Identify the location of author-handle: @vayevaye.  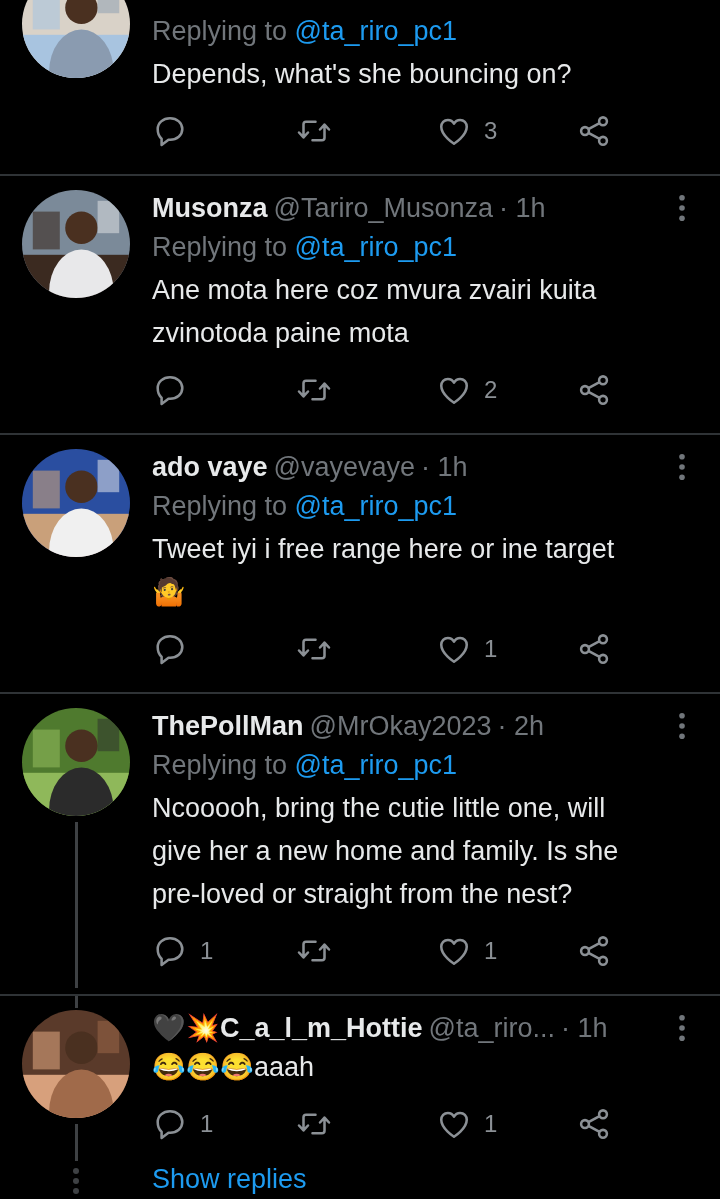
(344, 466).